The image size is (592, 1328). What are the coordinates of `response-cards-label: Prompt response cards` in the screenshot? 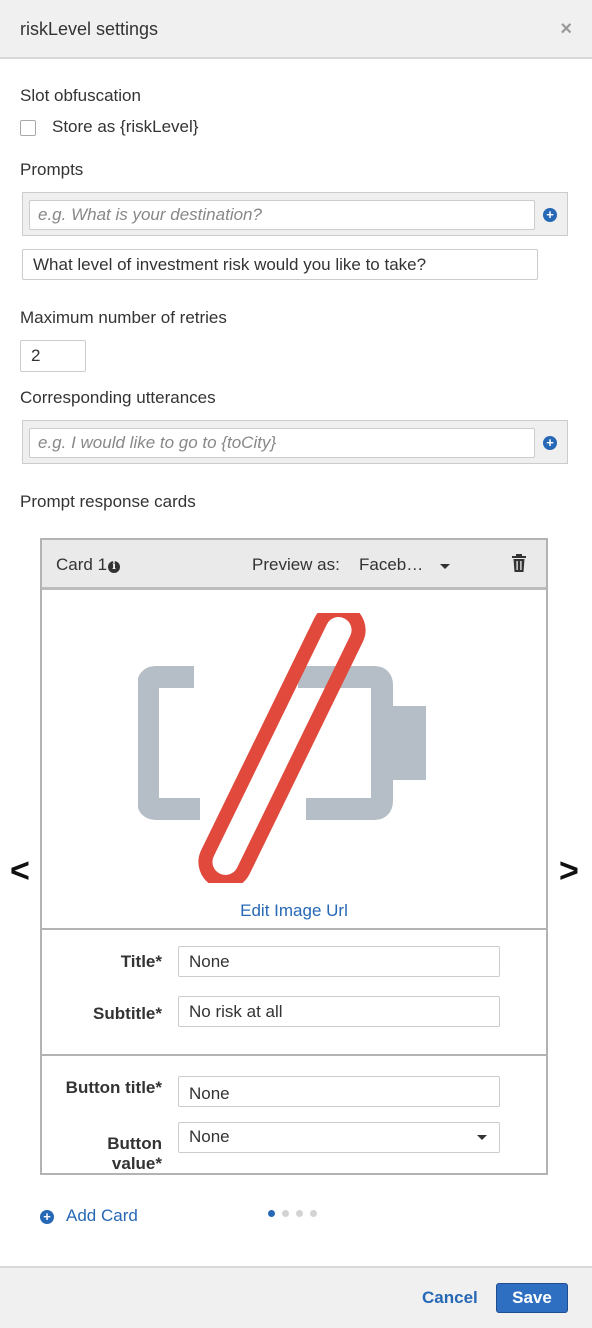 It's located at (108, 501).